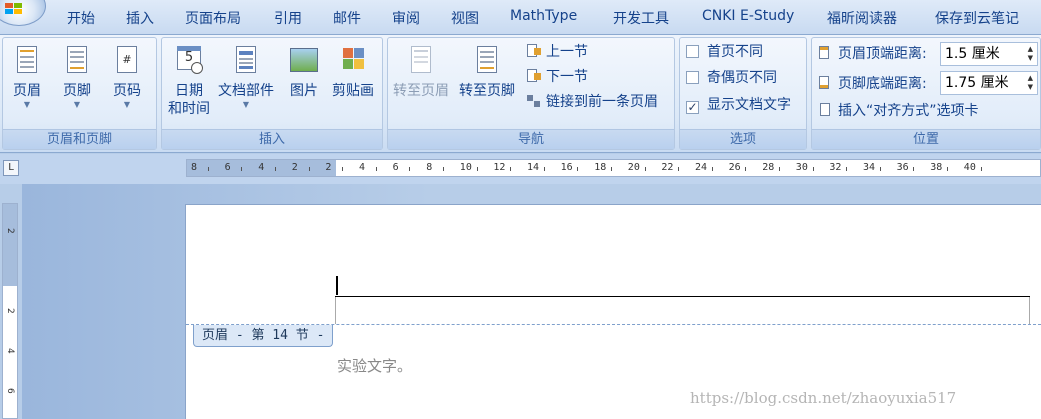 This screenshot has height=419, width=1041. What do you see at coordinates (692, 77) in the screenshot?
I see `odd-even-different-checkbox` at bounding box center [692, 77].